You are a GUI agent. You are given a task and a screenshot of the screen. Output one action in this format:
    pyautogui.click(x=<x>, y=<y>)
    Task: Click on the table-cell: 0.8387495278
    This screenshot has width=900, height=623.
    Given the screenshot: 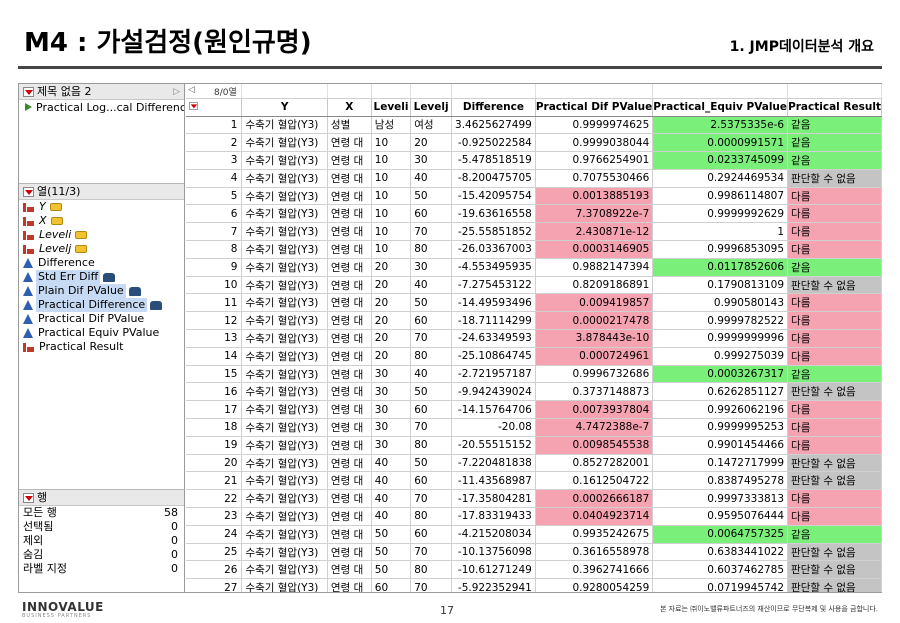 What is the action you would take?
    pyautogui.click(x=720, y=481)
    